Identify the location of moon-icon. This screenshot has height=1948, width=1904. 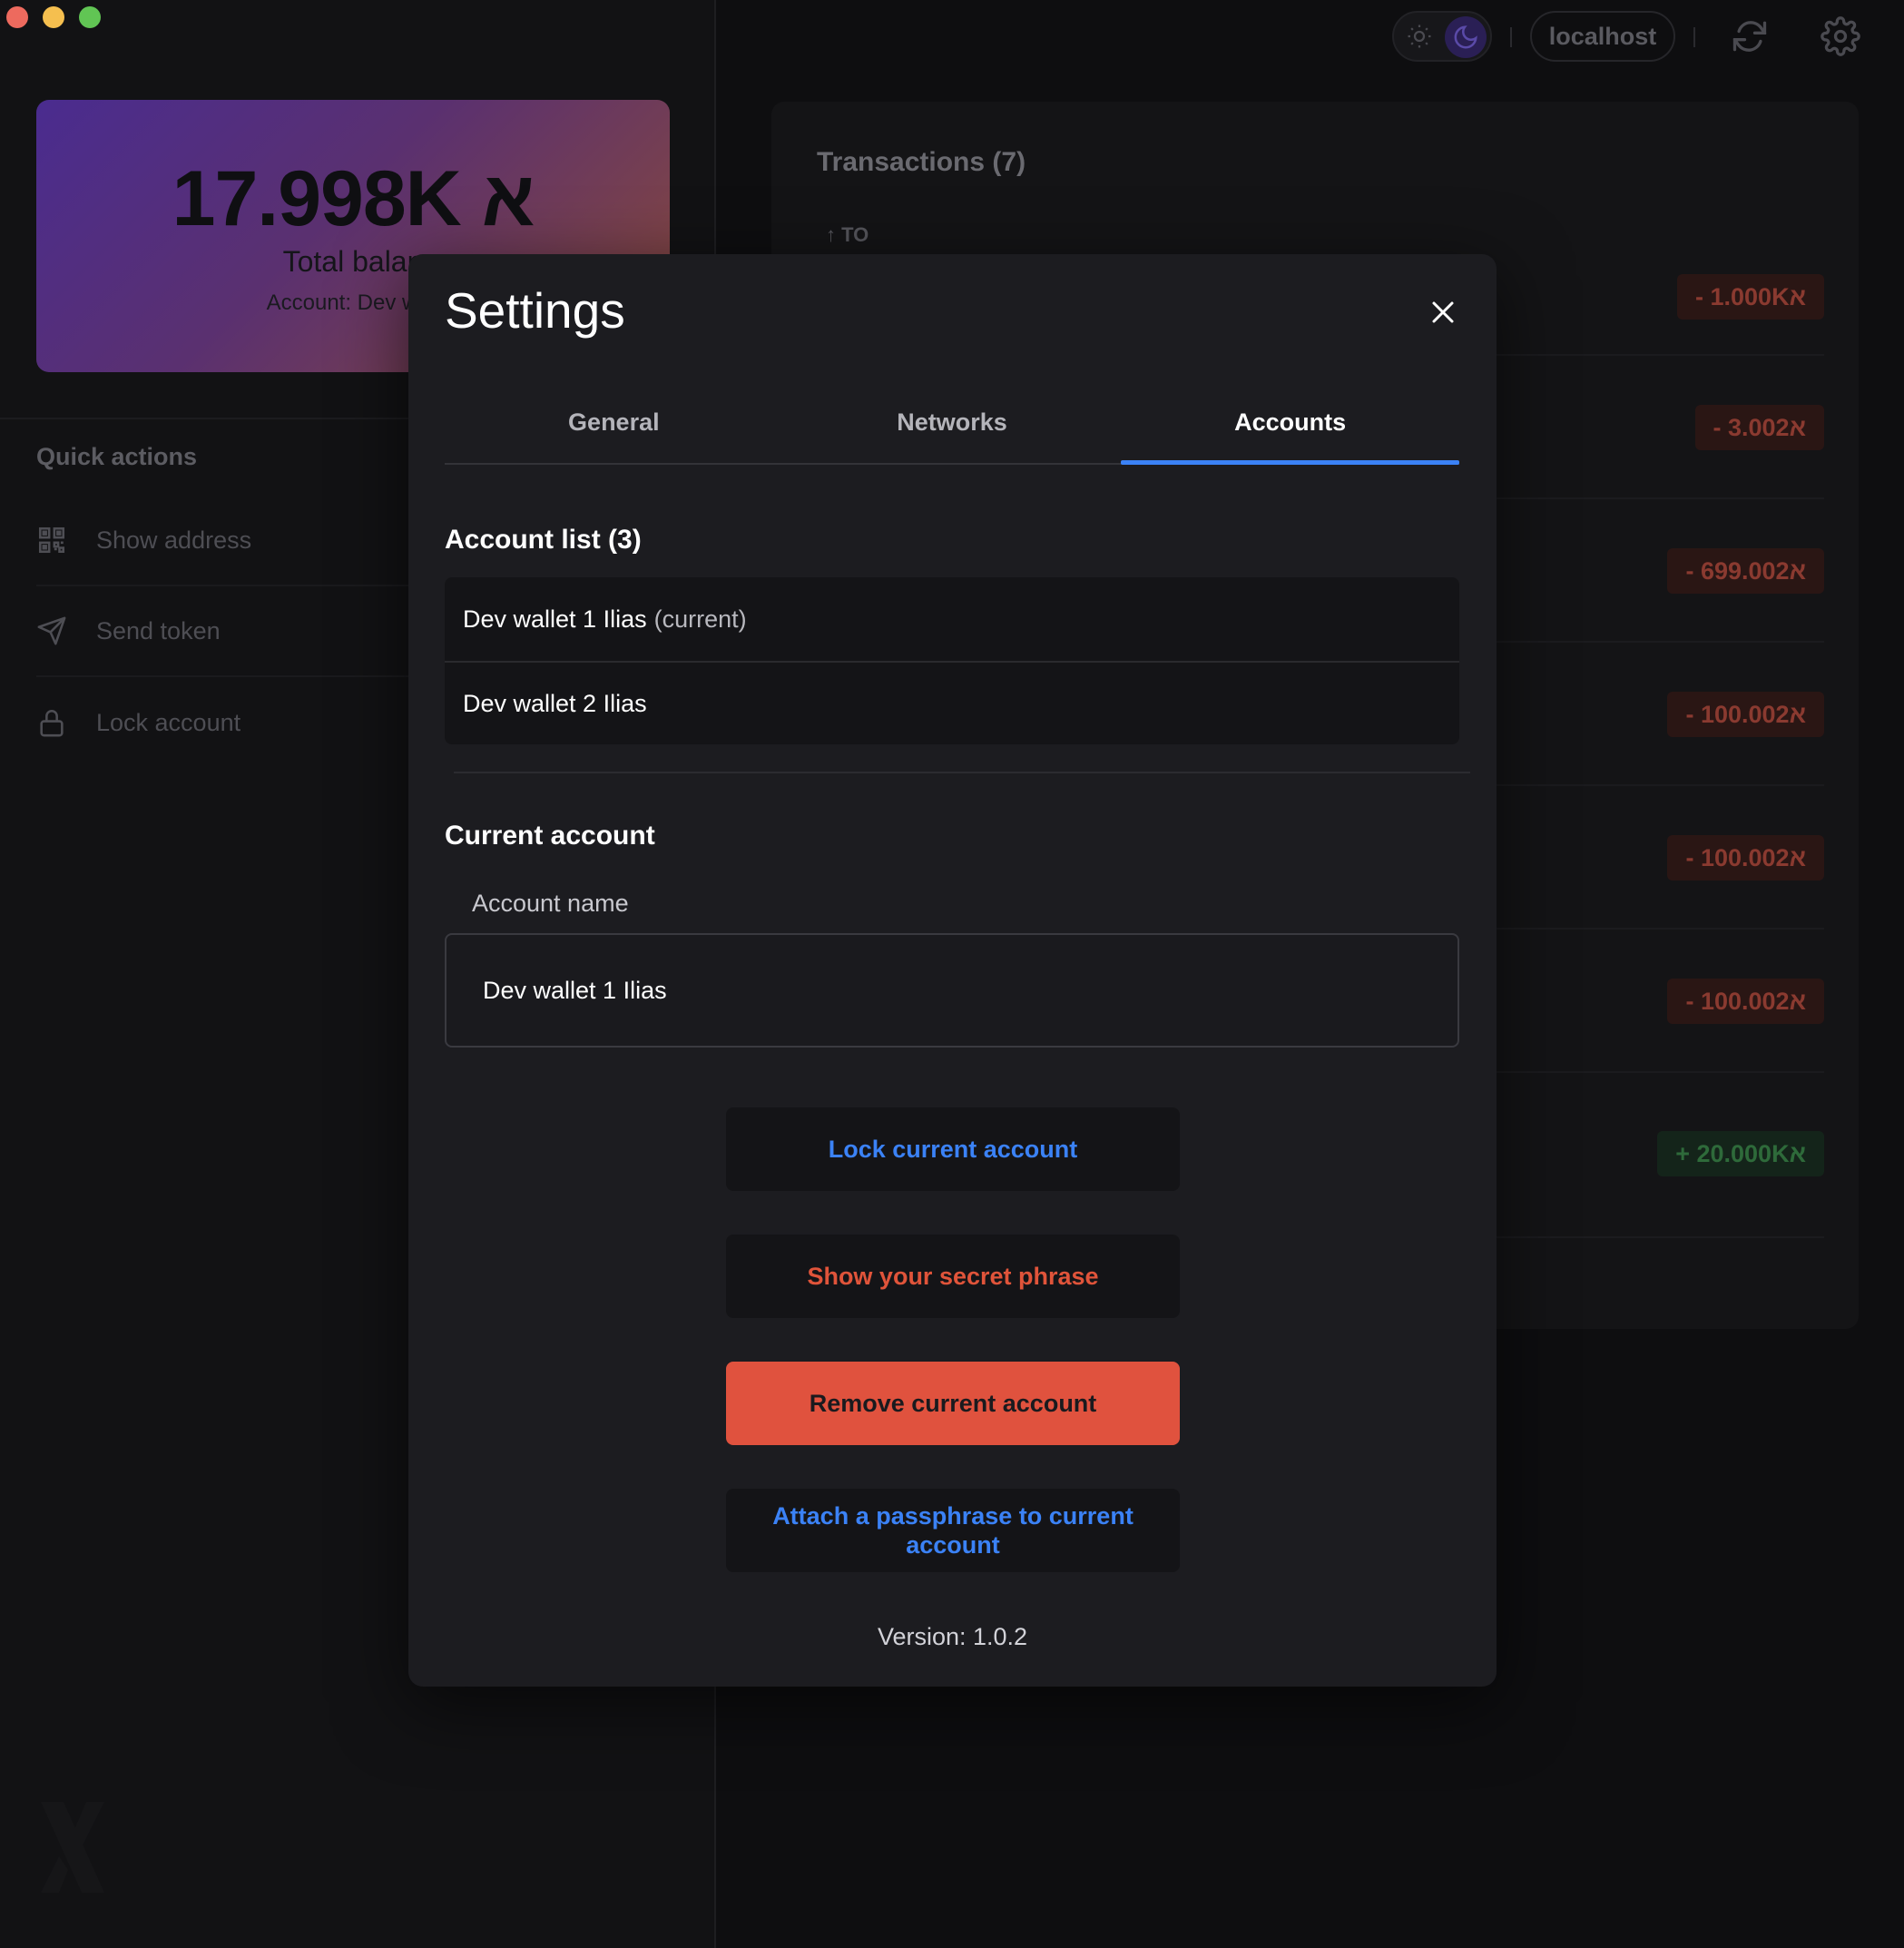
(1466, 37).